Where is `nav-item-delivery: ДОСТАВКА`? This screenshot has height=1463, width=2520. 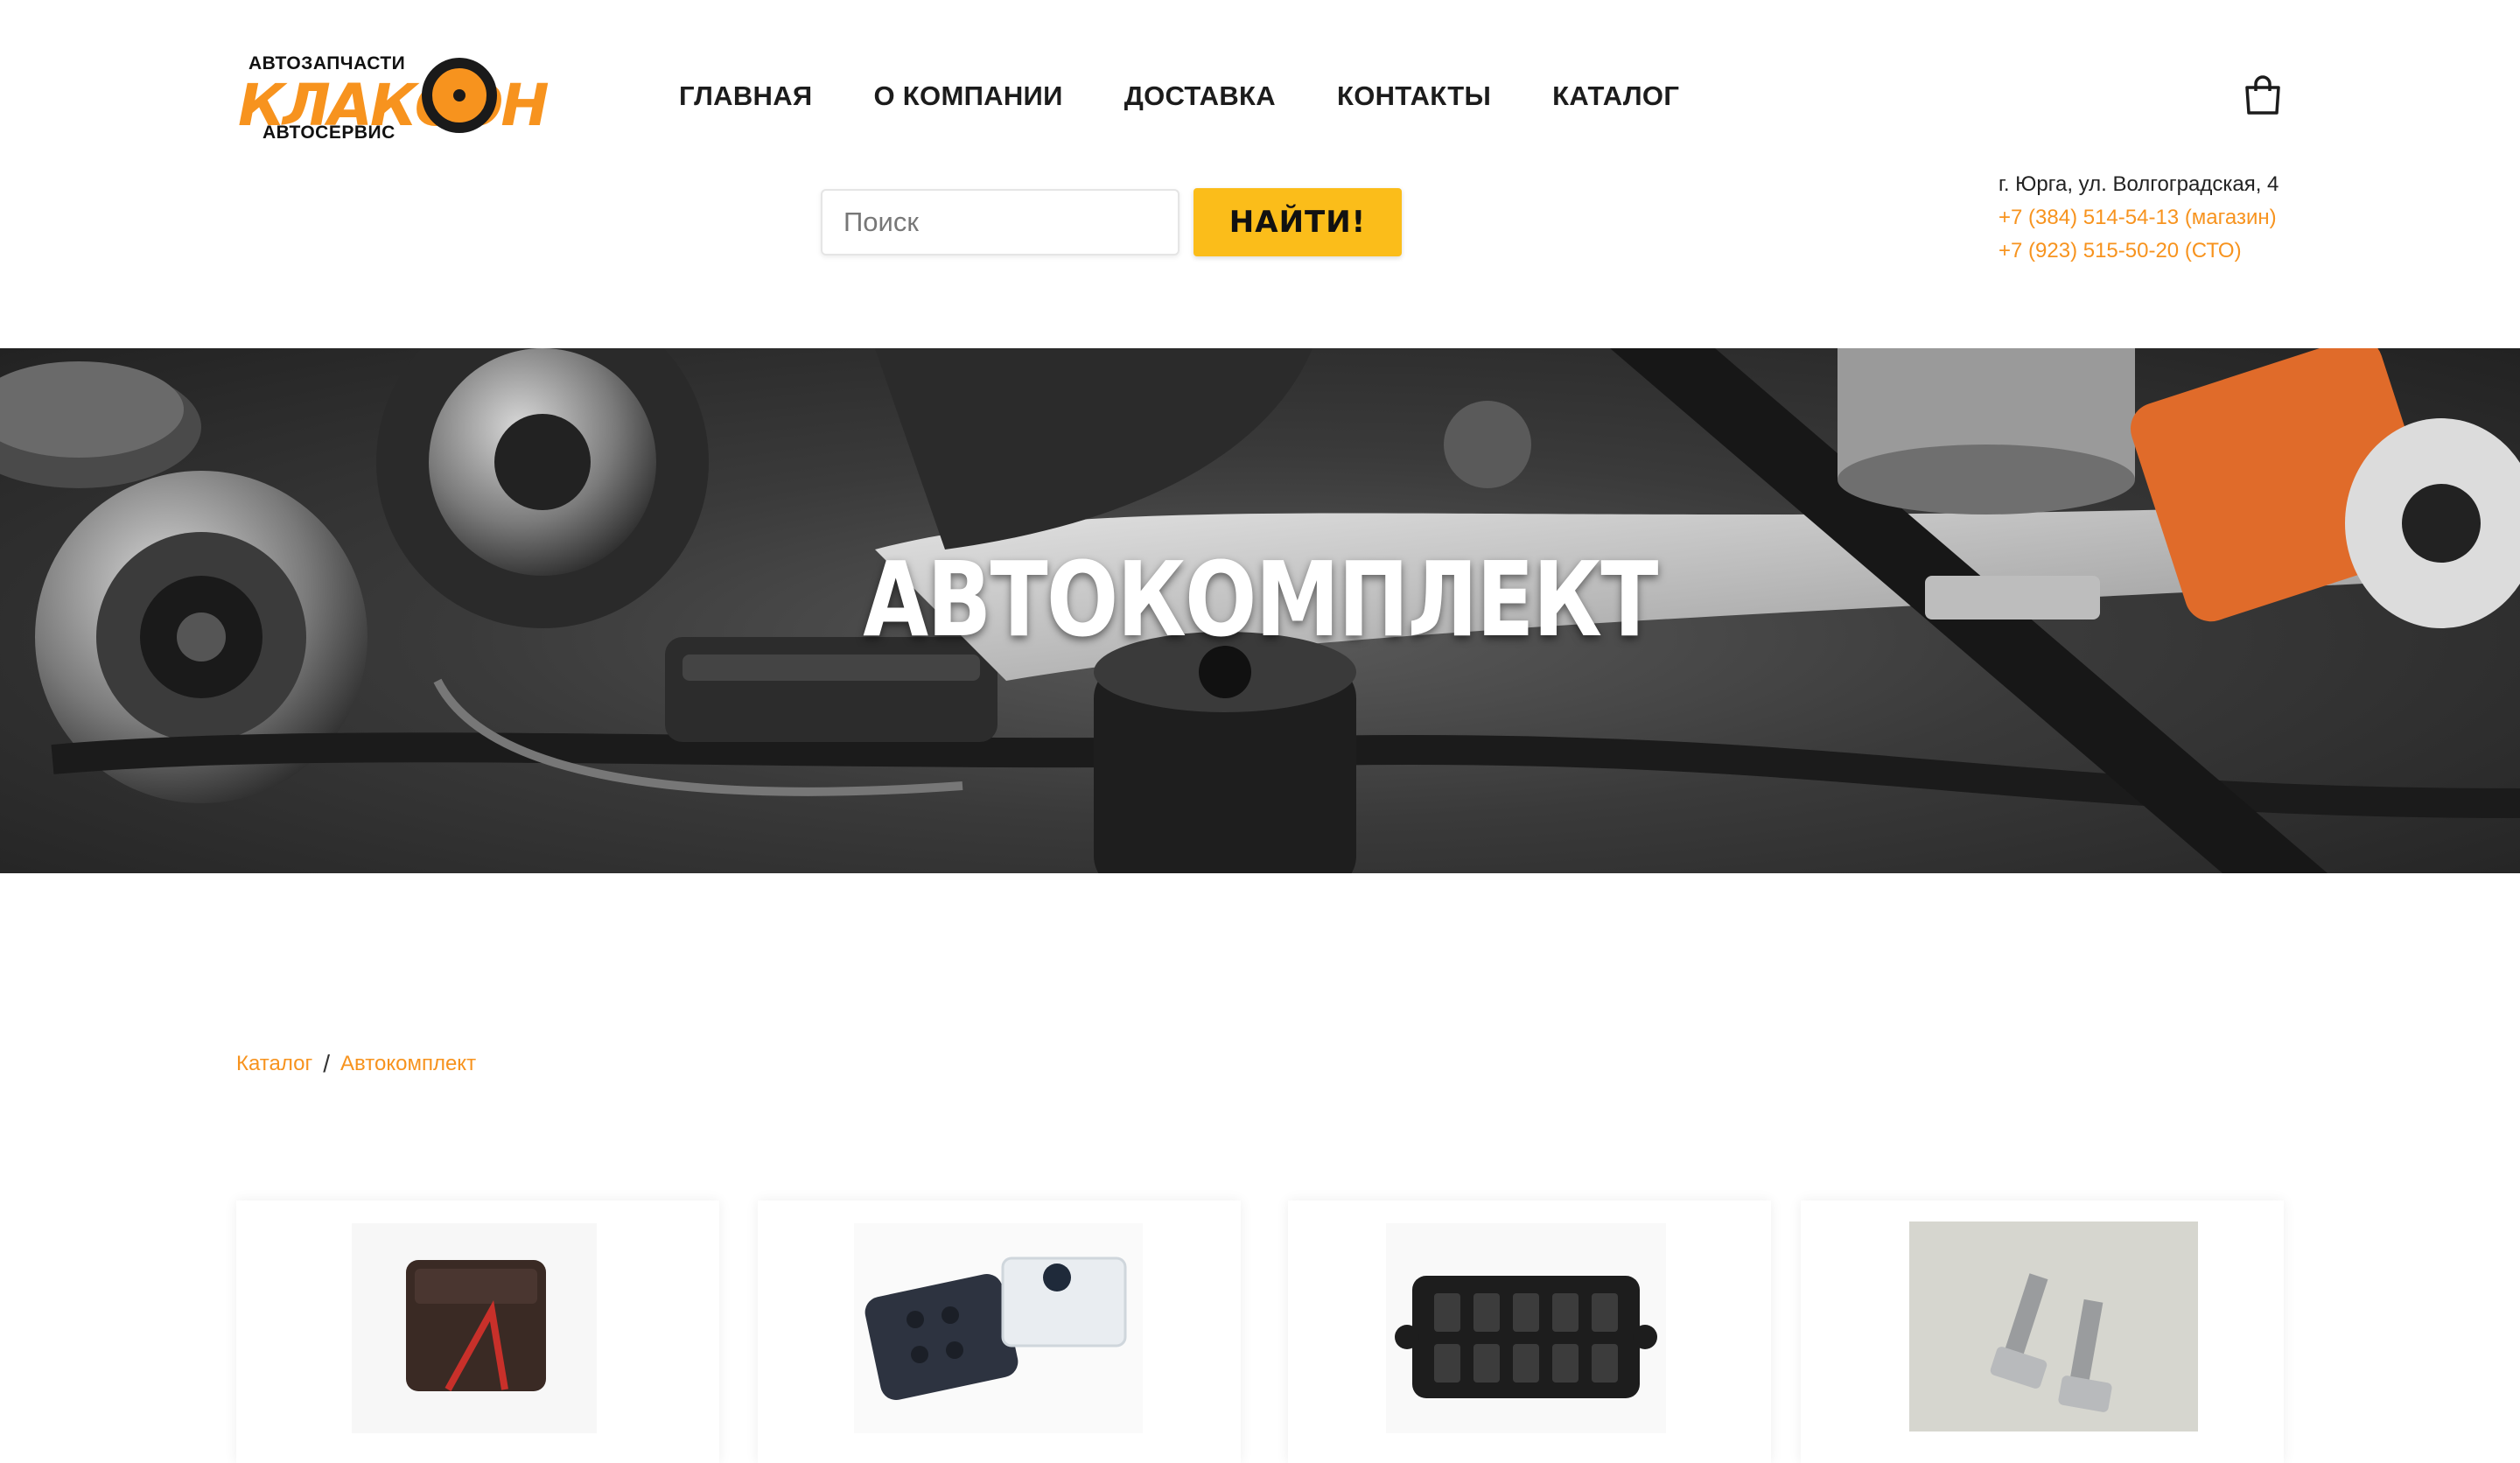 nav-item-delivery: ДОСТАВКА is located at coordinates (1200, 96).